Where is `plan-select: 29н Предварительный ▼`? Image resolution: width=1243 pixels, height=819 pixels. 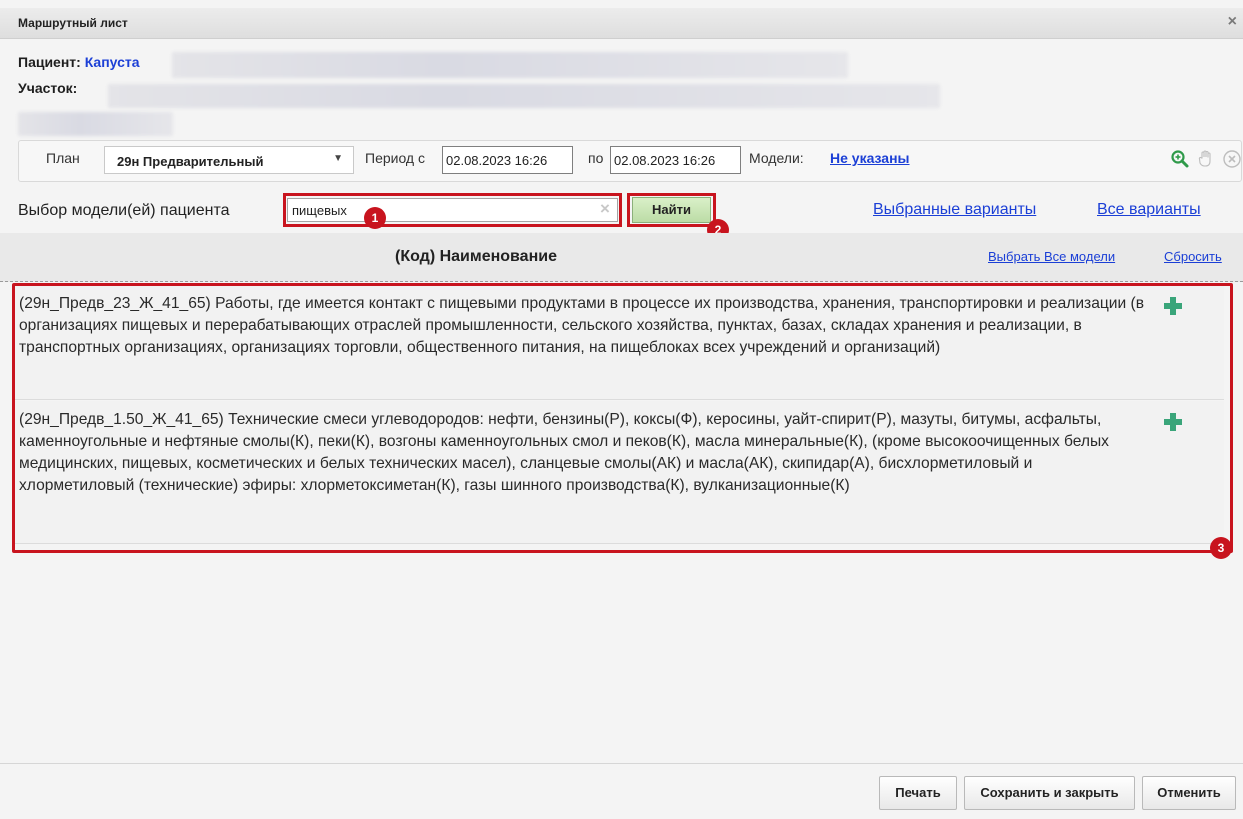 plan-select: 29н Предварительный ▼ is located at coordinates (229, 160).